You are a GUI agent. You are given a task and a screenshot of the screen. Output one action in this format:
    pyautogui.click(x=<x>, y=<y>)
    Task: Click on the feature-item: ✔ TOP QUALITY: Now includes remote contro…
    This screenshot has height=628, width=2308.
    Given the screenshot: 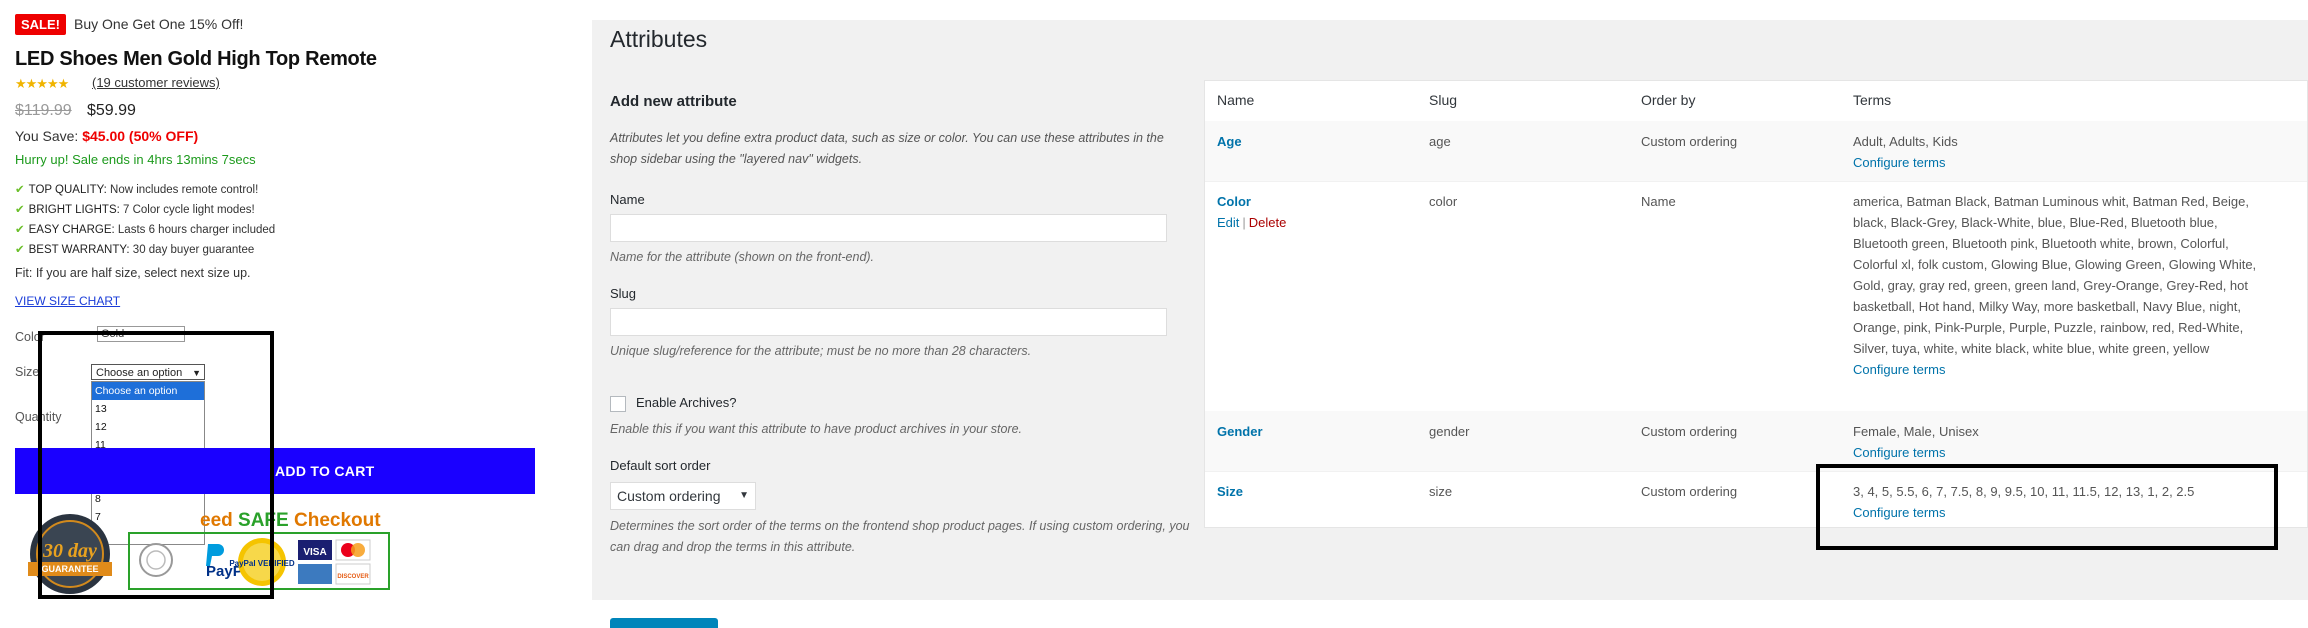 What is the action you would take?
    pyautogui.click(x=145, y=190)
    